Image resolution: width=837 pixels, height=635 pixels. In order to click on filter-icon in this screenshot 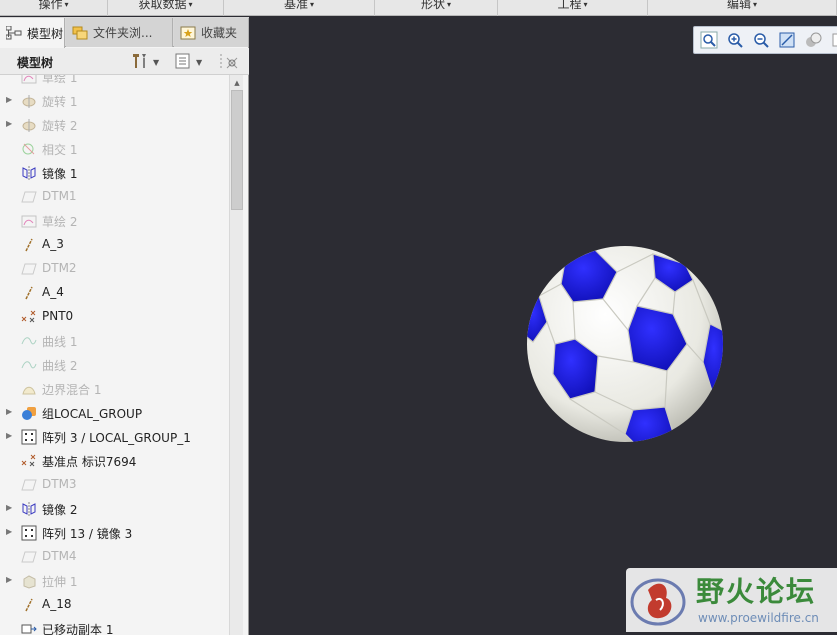, I will do `click(230, 62)`.